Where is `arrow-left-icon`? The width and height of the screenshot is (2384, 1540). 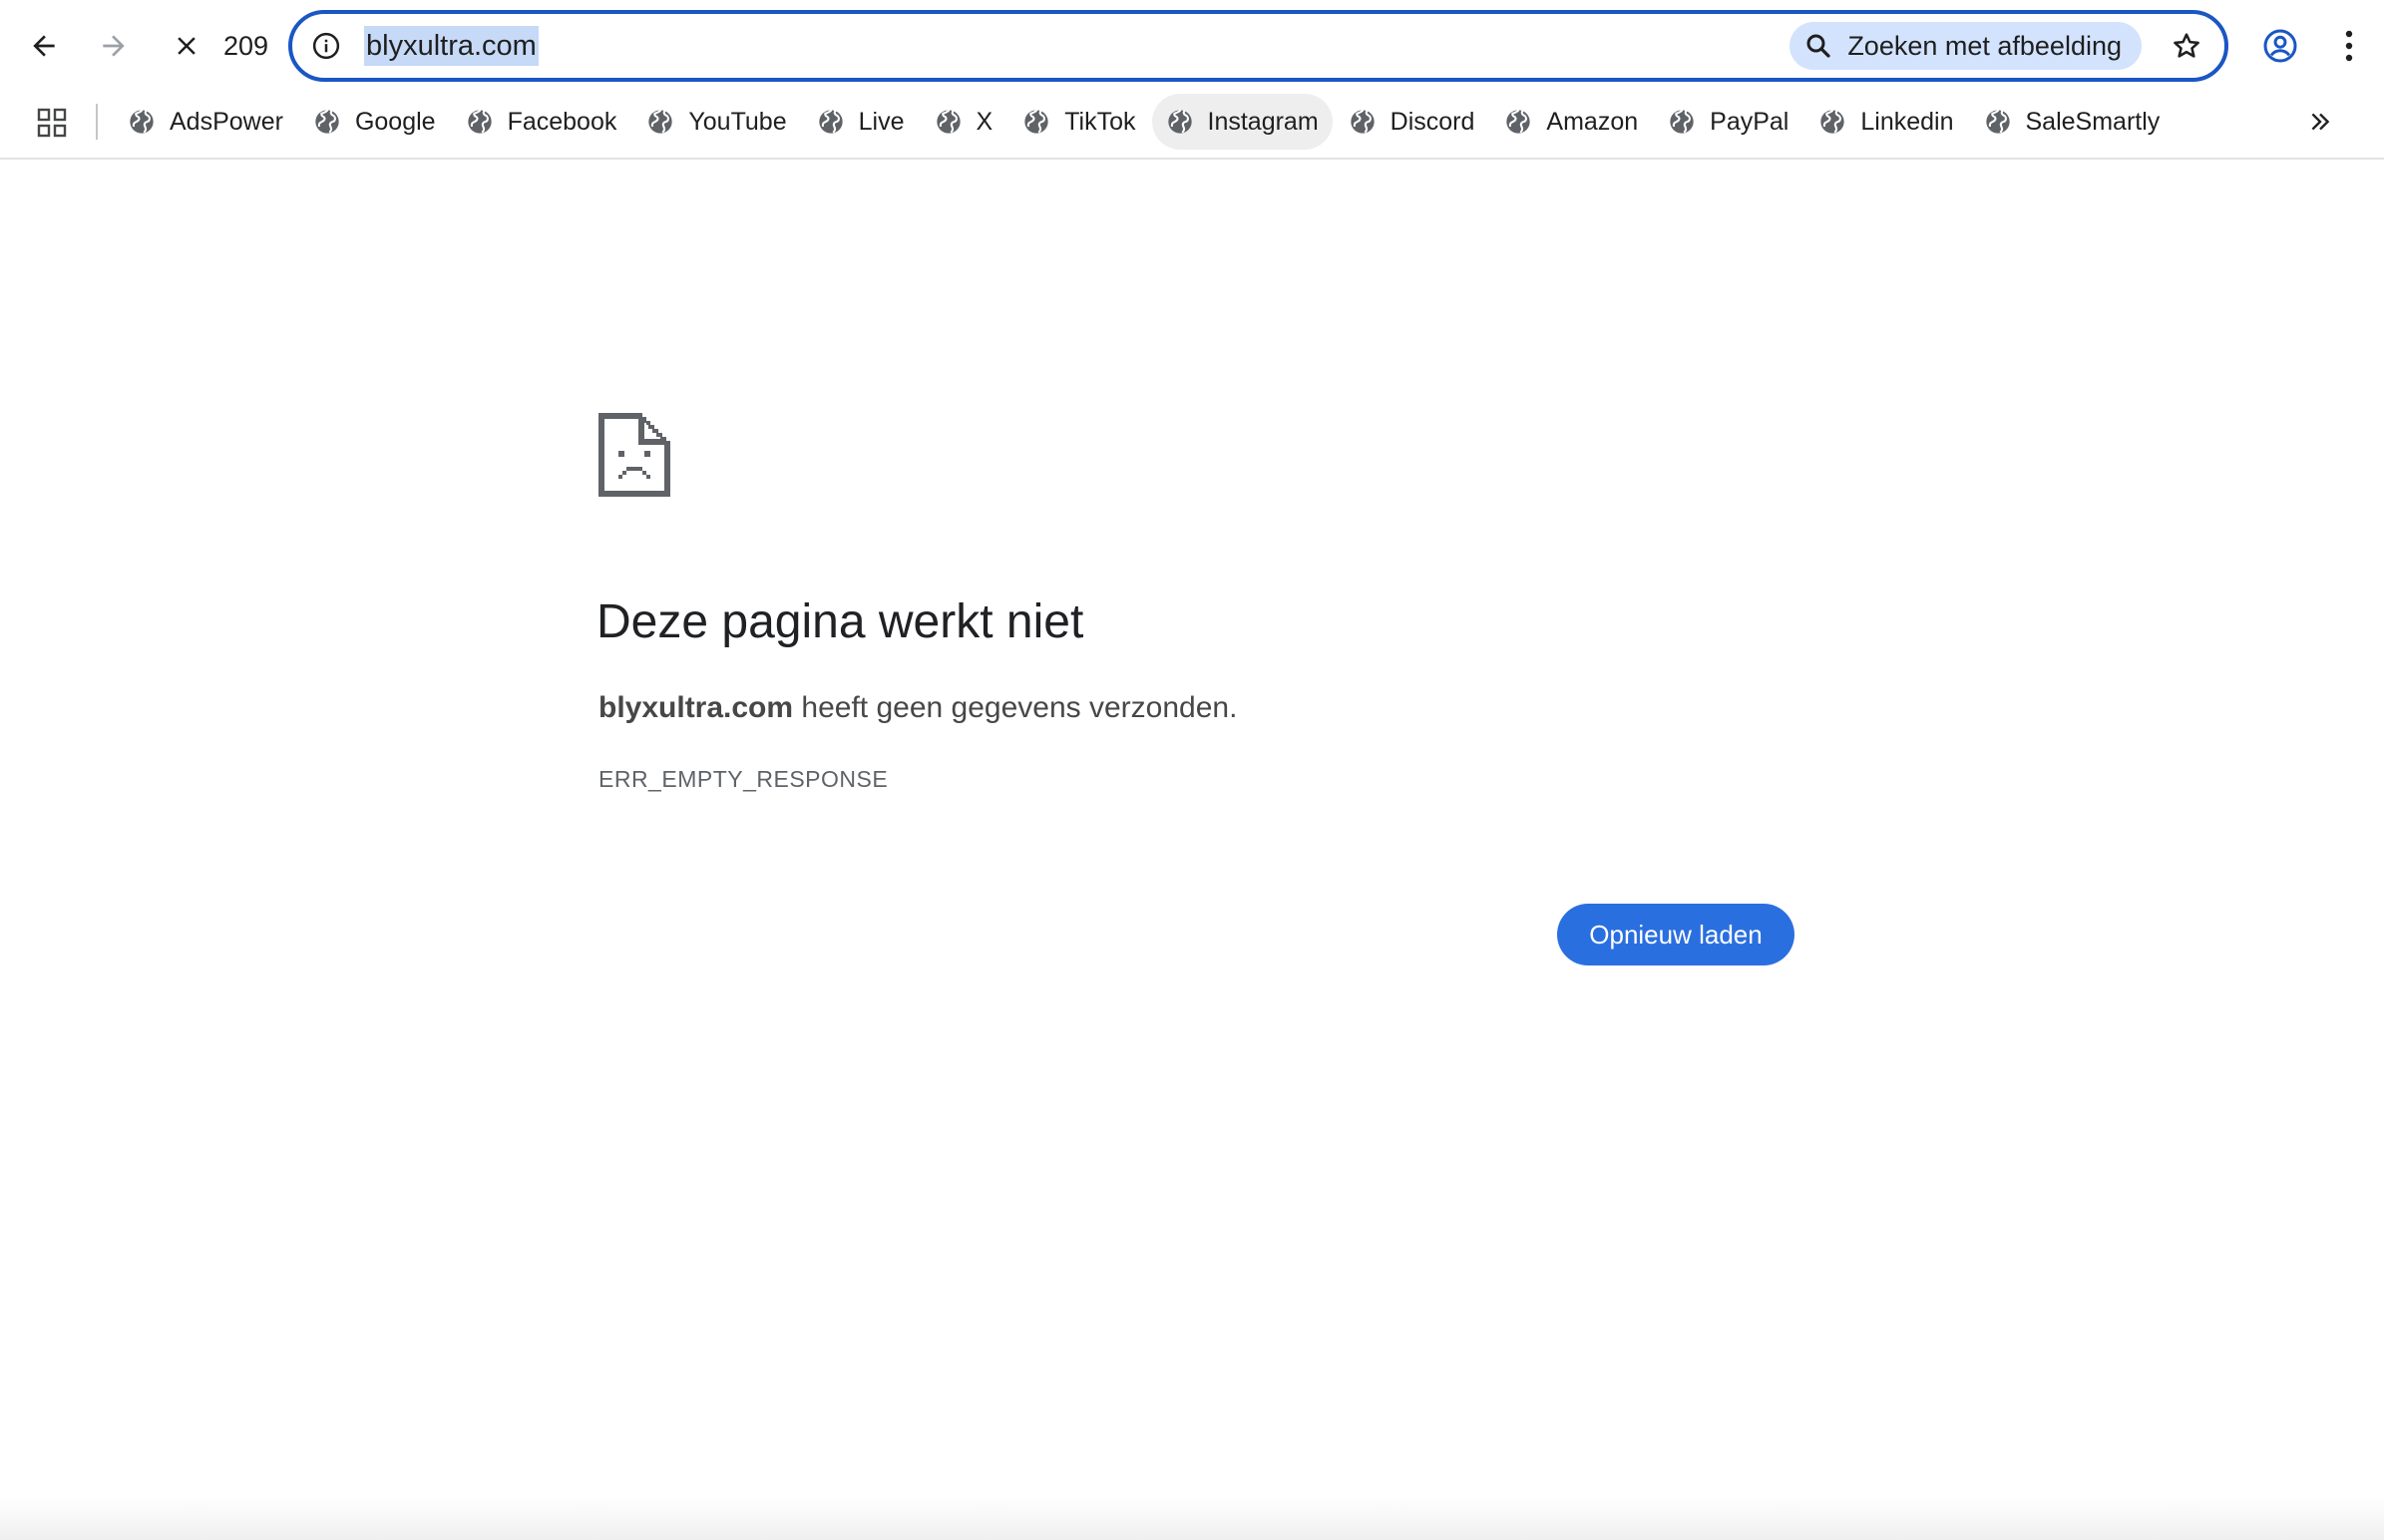
arrow-left-icon is located at coordinates (44, 46).